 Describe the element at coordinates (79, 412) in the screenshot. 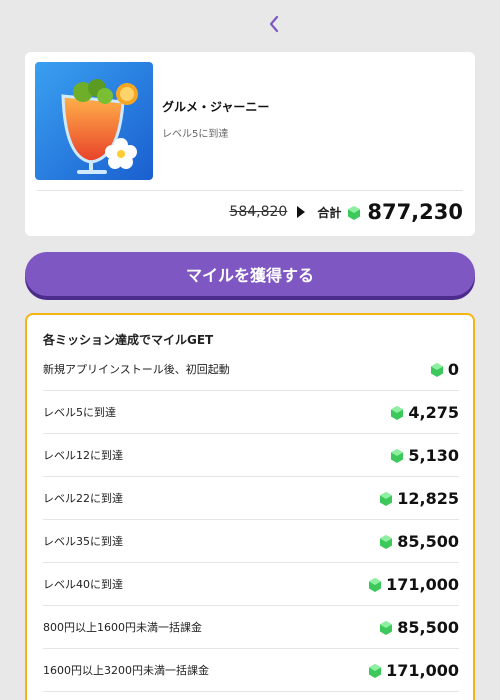

I see `mission-label: レベル5に到達` at that location.